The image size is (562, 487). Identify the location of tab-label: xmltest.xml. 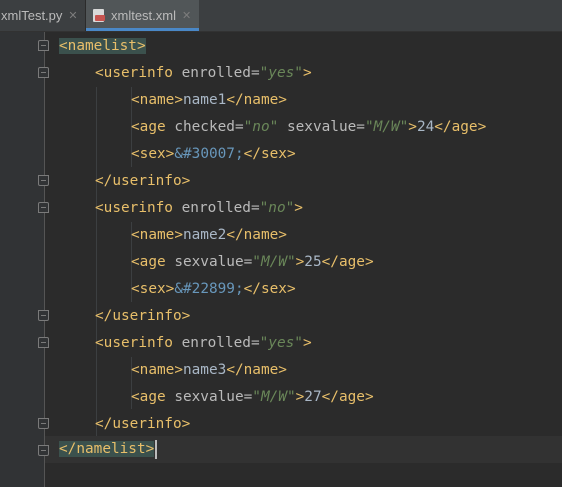
(143, 15).